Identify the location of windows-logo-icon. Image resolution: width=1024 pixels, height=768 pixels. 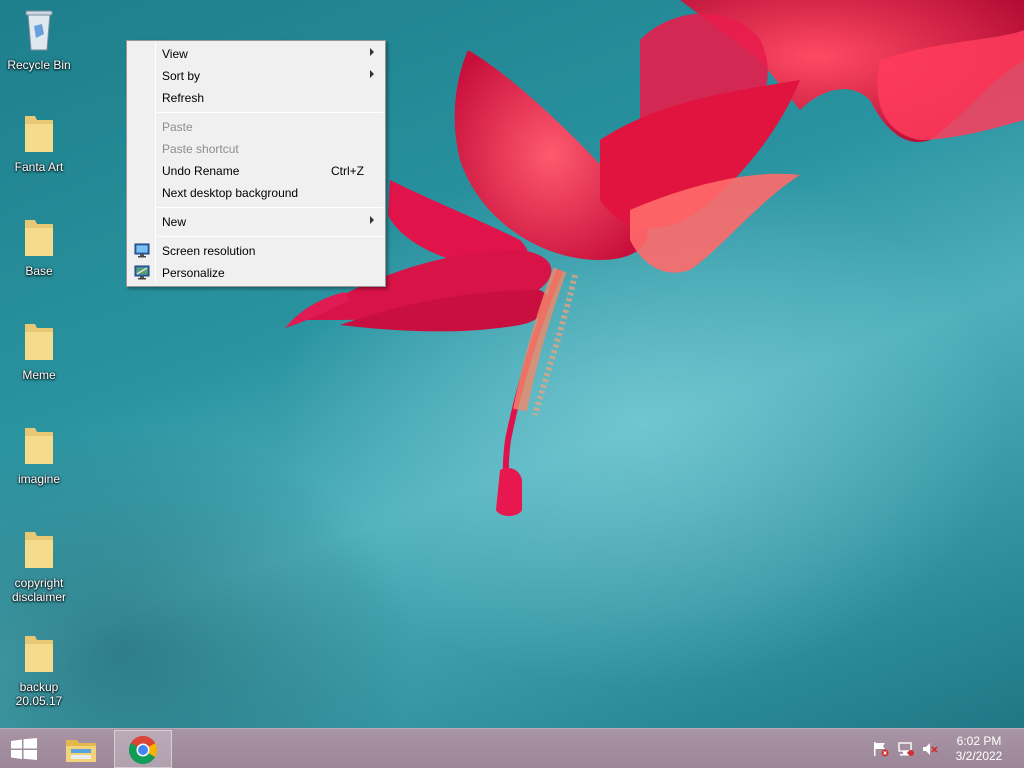
(24, 749).